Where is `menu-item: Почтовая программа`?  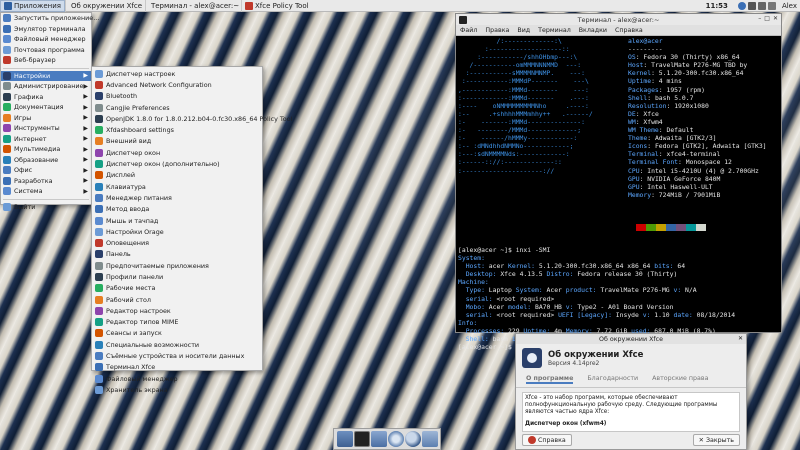 menu-item: Почтовая программа is located at coordinates (46, 50).